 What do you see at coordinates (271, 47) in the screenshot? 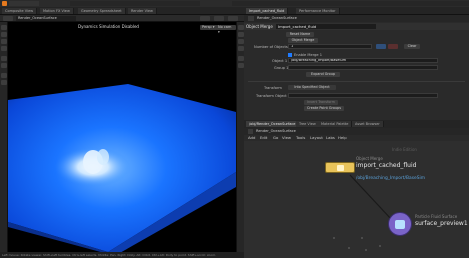
I see `num-objects-label: Number of Objects` at bounding box center [271, 47].